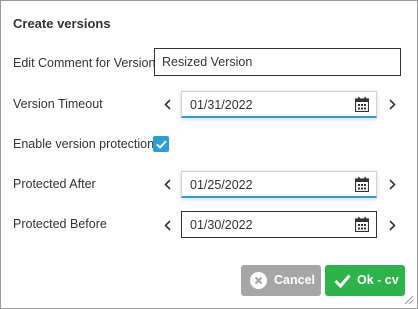 The width and height of the screenshot is (418, 309). I want to click on protected-before-prev-button, so click(167, 225).